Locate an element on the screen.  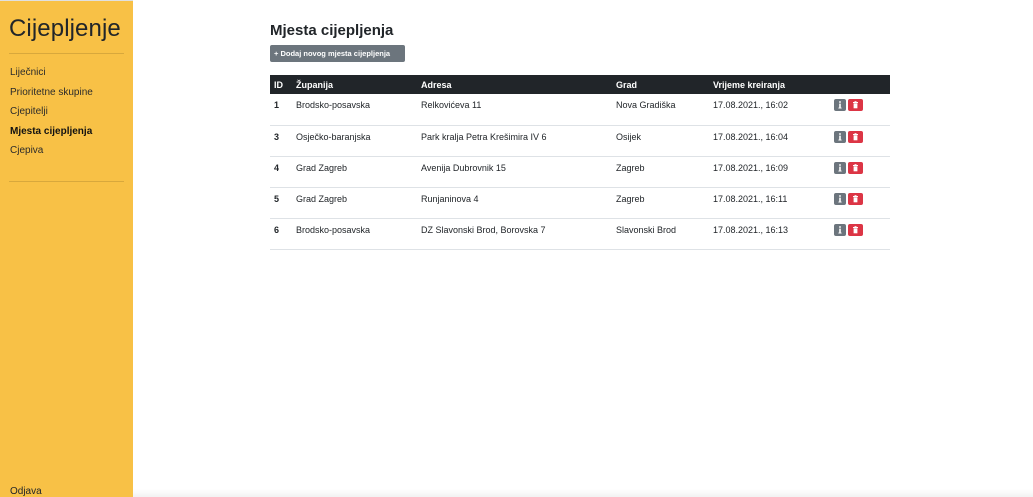
sidebar-item-cjepiva: Cjepiva is located at coordinates (51, 155).